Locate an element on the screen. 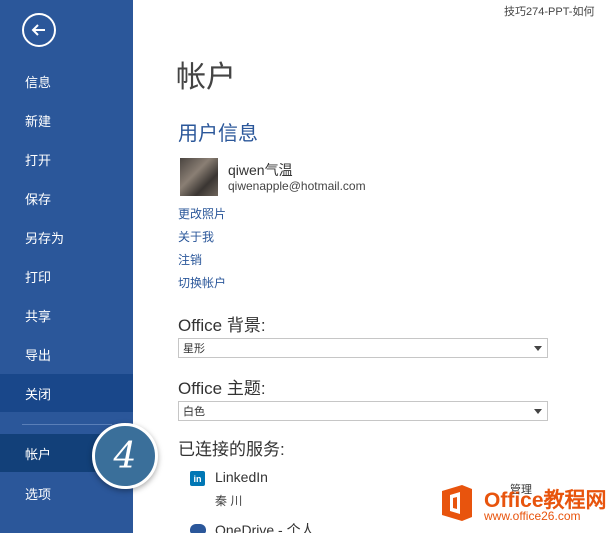 Image resolution: width=608 pixels, height=533 pixels. office-theme-select: 白色 is located at coordinates (363, 411).